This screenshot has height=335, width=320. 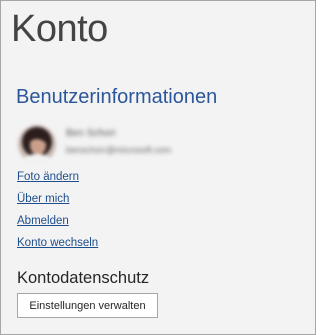 I want to click on switch-account-link: Konto wechseln, so click(x=57, y=243).